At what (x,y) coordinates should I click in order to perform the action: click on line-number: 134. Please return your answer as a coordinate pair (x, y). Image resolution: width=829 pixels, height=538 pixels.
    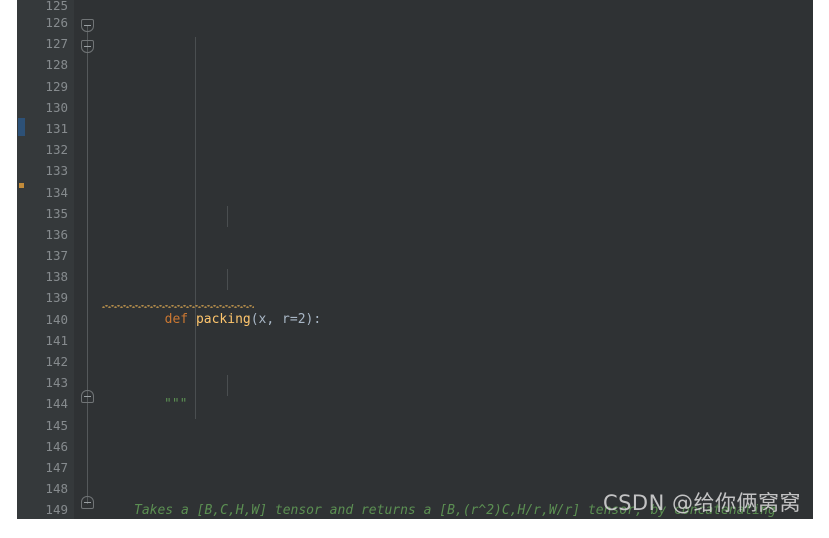
    Looking at the image, I should click on (56, 192).